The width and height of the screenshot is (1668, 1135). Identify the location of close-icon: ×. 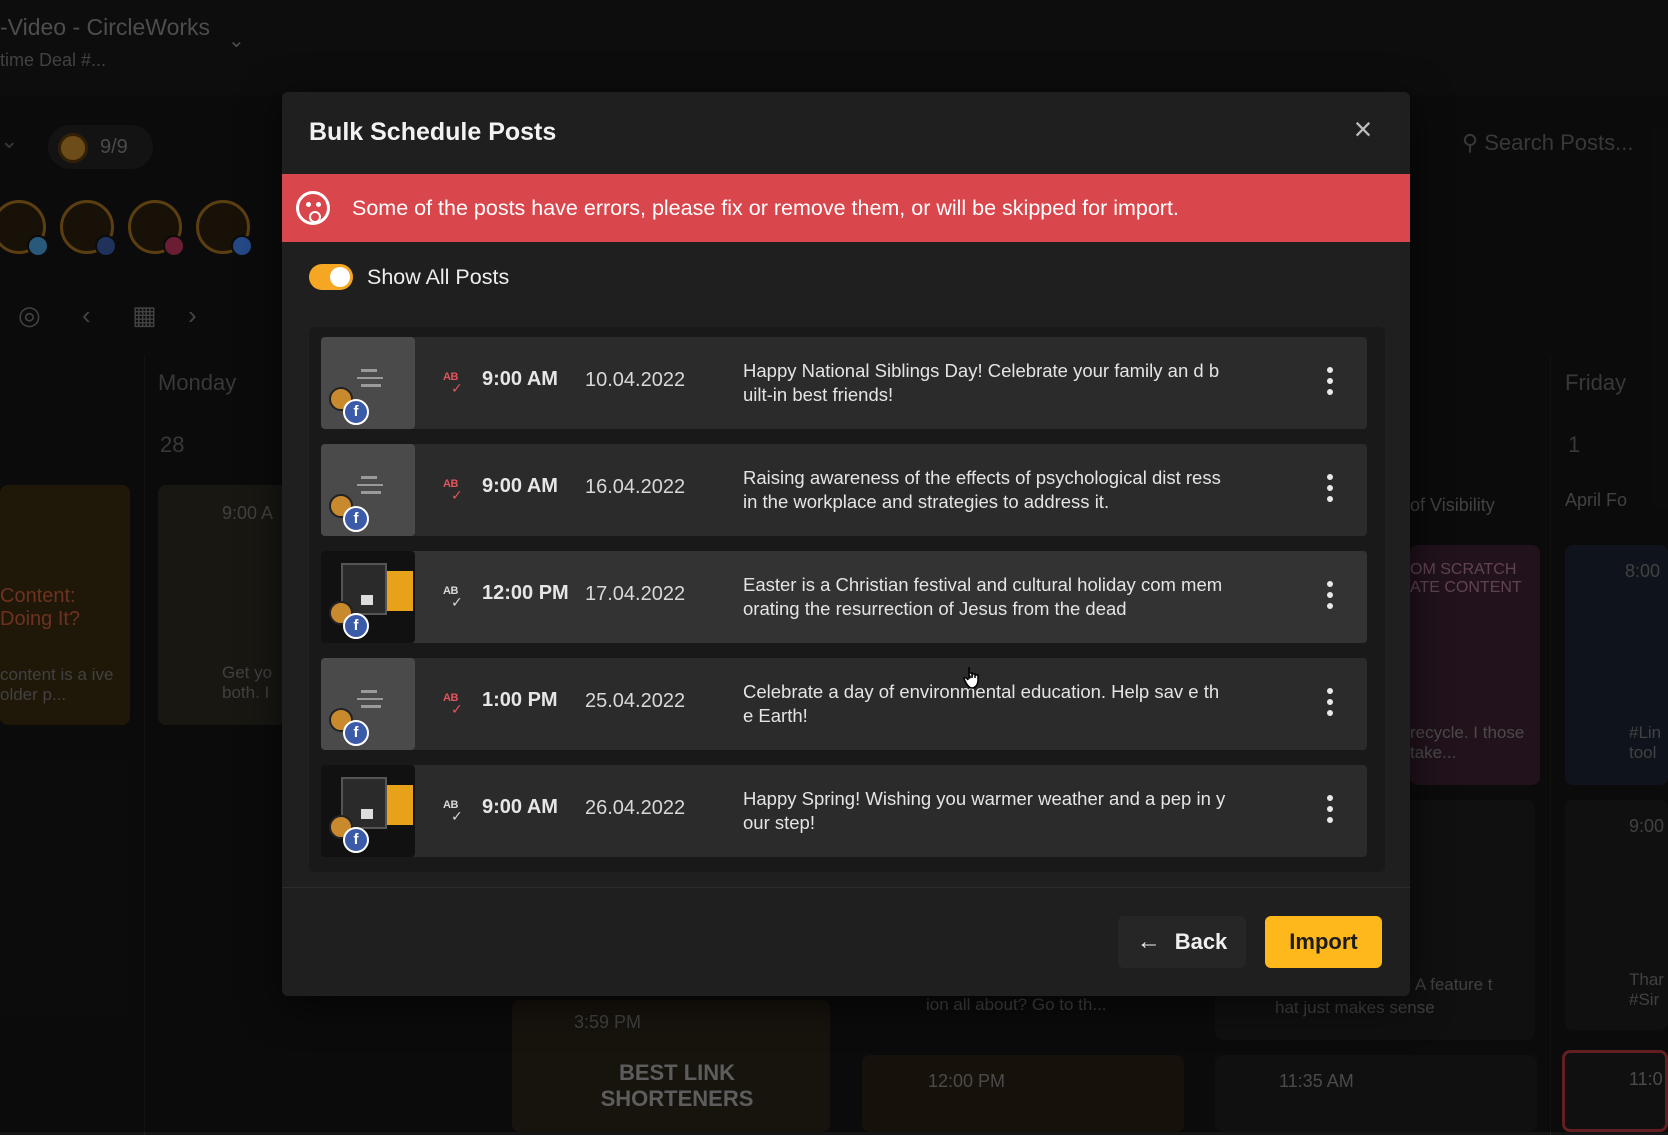
(1363, 129).